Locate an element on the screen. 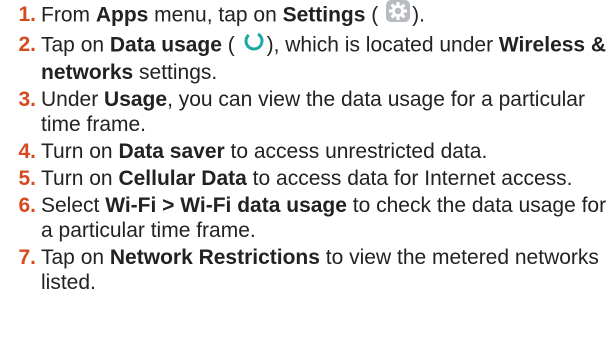  data-usage-ring-icon is located at coordinates (254, 44).